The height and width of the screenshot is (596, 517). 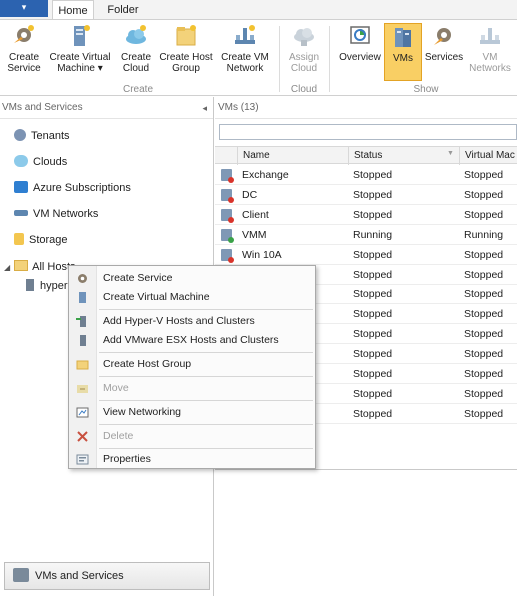 I want to click on delete-x-icon, so click(x=82, y=436).